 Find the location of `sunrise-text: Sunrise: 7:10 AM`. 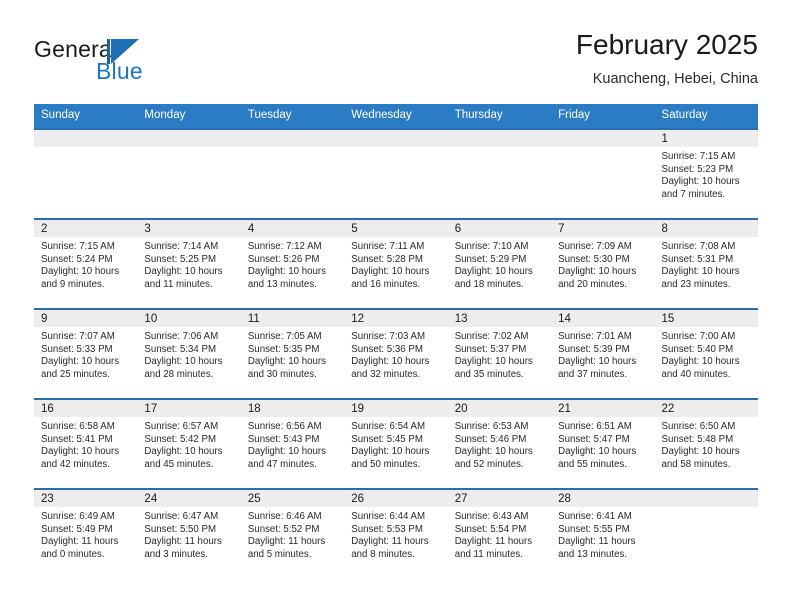

sunrise-text: Sunrise: 7:10 AM is located at coordinates (491, 246).